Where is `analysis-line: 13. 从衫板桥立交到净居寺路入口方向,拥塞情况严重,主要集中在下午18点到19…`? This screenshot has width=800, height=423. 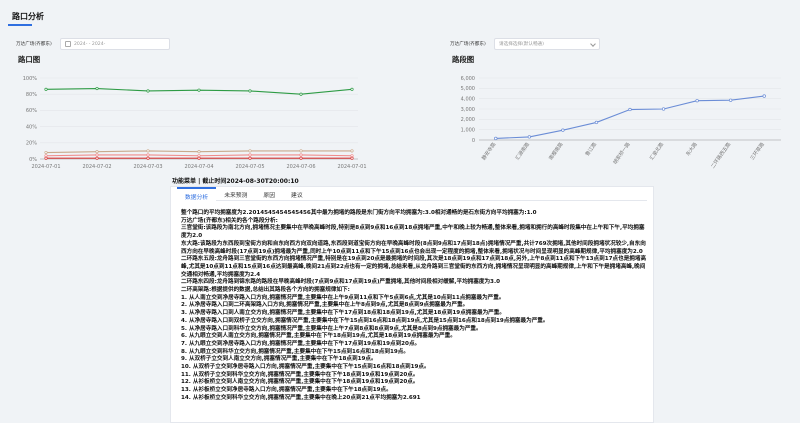
analysis-line: 13. 从衫板桥立交到净居寺路入口方向,拥塞情况严重,主要集中在下午18点到19… is located at coordinates (286, 390).